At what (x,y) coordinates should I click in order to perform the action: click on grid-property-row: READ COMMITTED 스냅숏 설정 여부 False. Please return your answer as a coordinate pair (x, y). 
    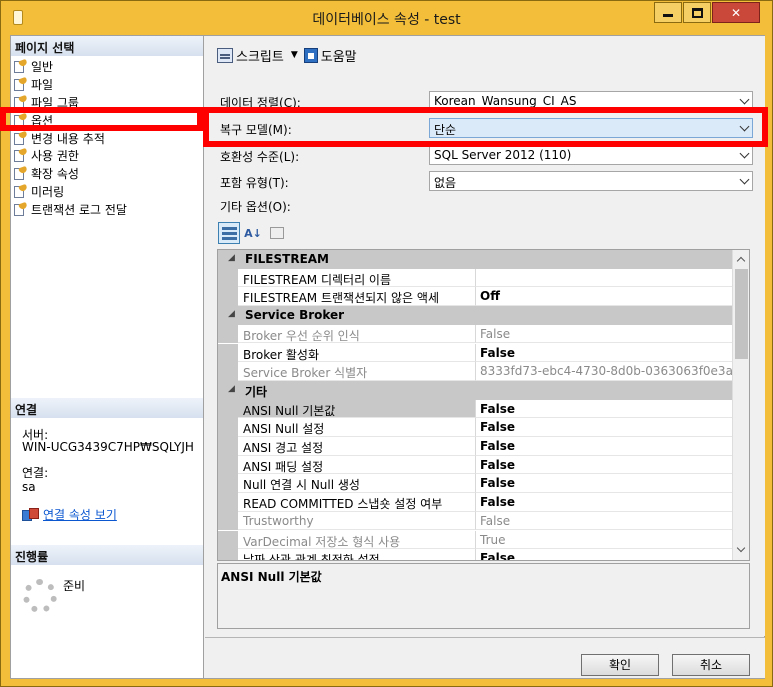
    Looking at the image, I should click on (475, 502).